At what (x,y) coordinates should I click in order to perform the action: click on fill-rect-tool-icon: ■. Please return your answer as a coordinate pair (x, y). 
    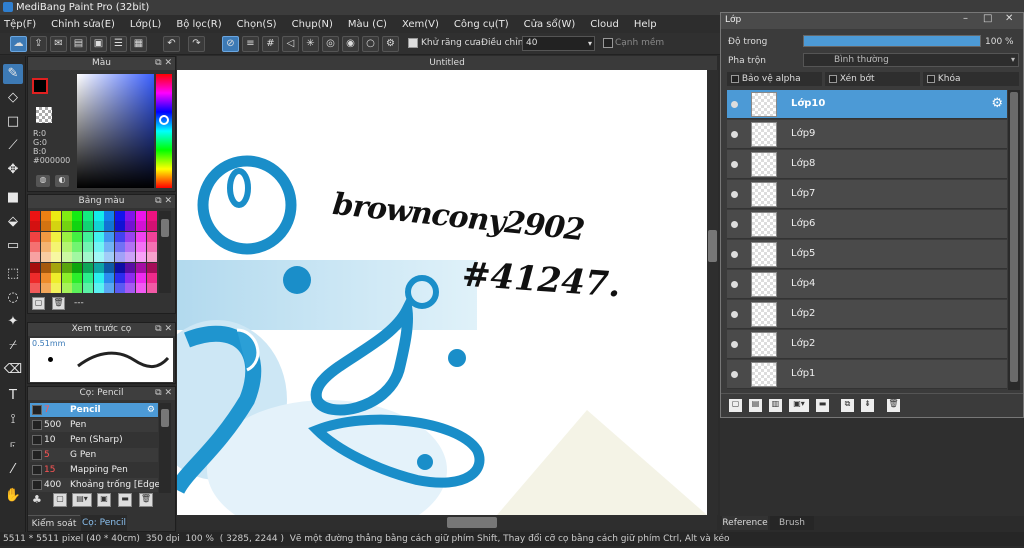
    Looking at the image, I should click on (13, 198).